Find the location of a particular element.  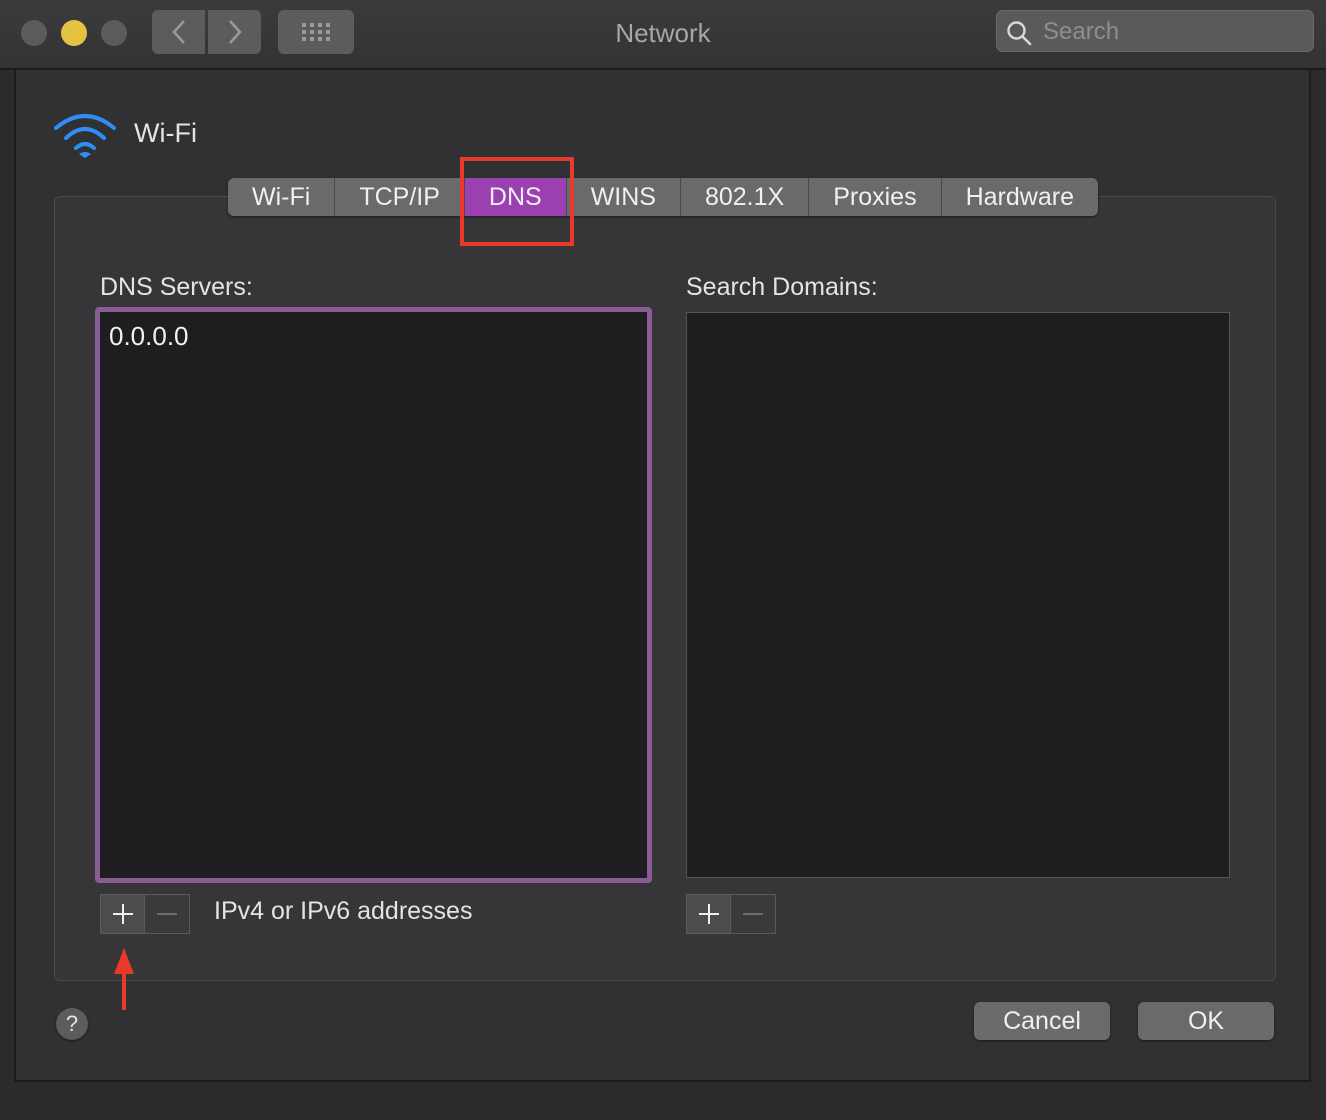

search-input is located at coordinates (1173, 32).